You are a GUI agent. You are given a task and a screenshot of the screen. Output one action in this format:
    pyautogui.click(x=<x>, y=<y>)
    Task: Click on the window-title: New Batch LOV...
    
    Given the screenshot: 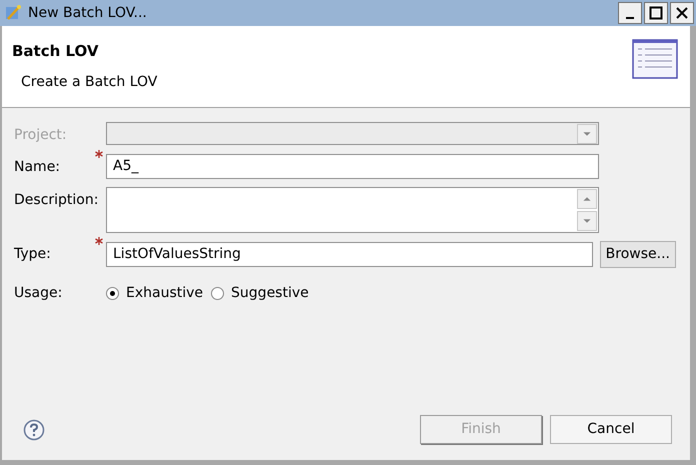 What is the action you would take?
    pyautogui.click(x=87, y=13)
    